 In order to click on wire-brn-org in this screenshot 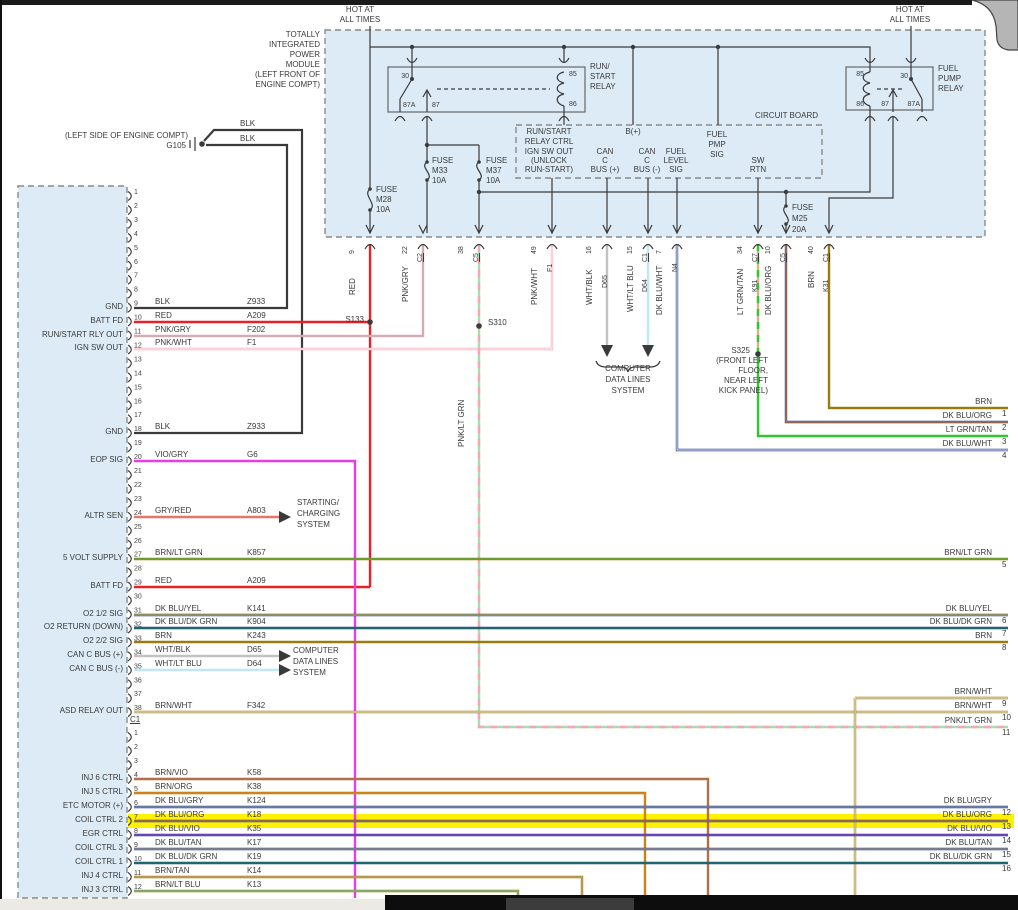, I will do `click(390, 843)`.